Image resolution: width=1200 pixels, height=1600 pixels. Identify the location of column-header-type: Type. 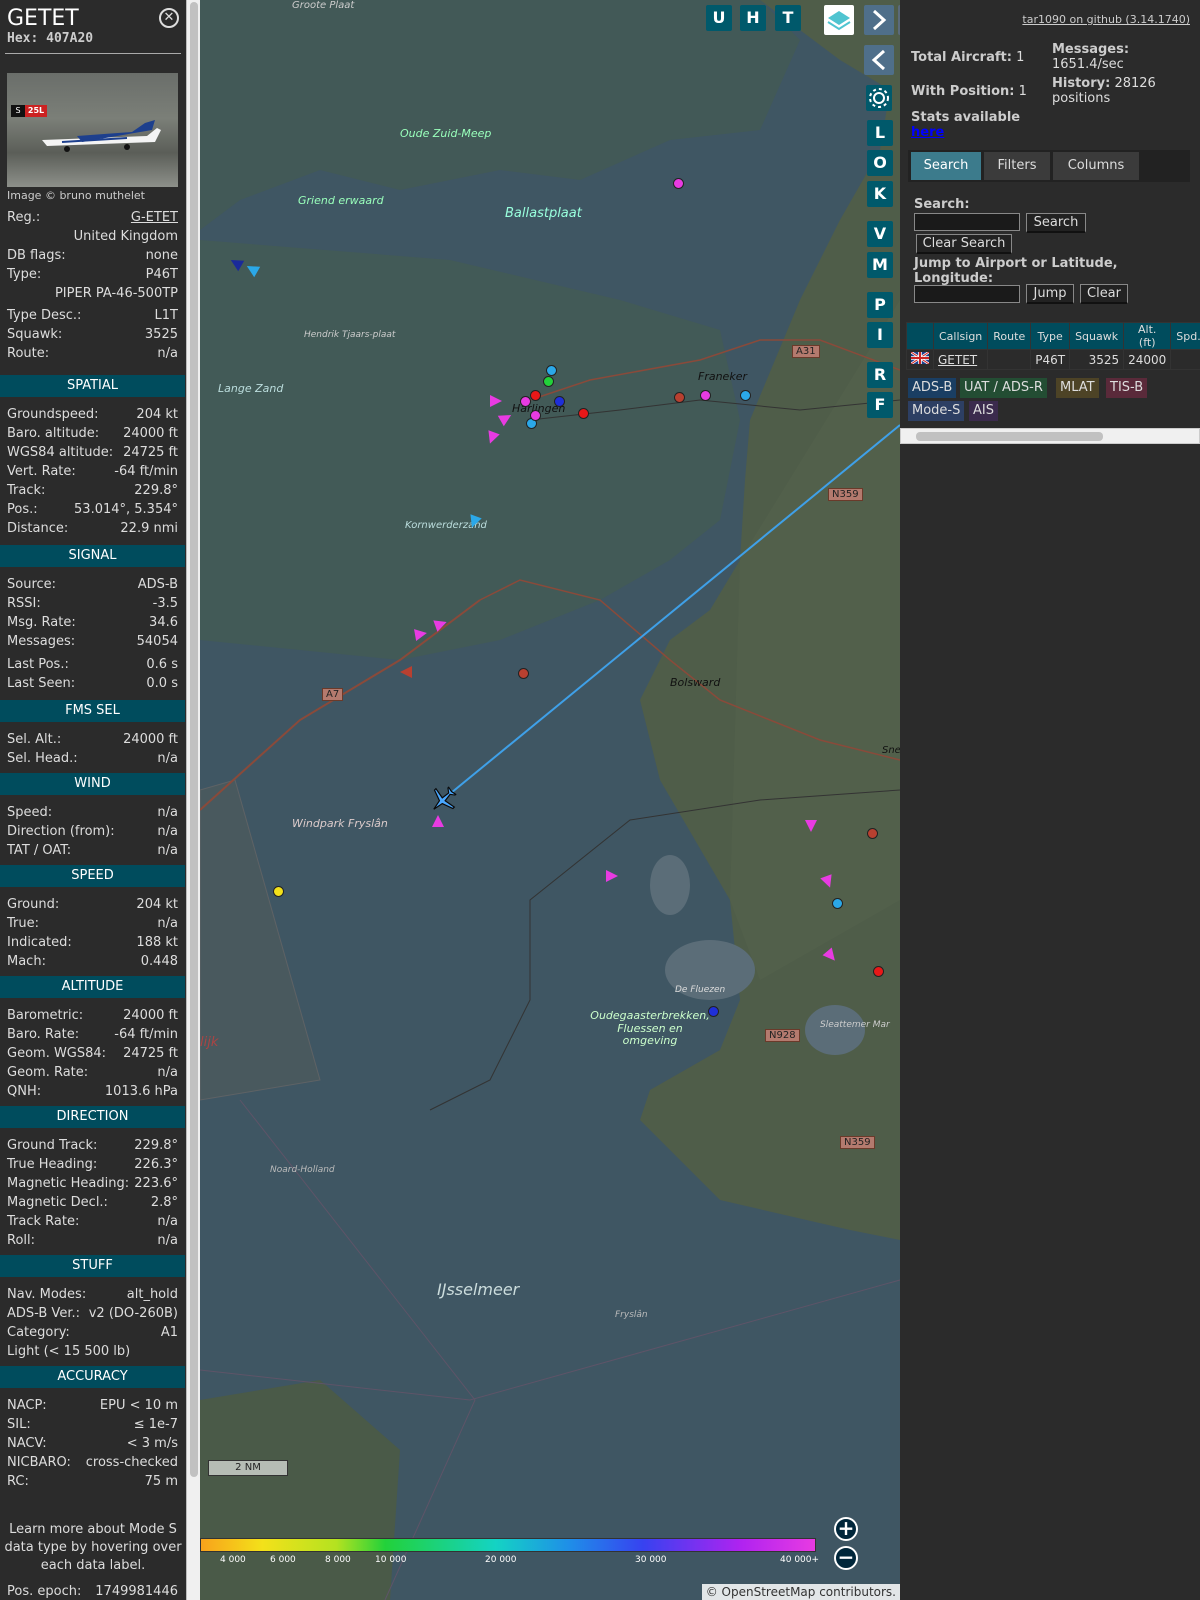
(1050, 336).